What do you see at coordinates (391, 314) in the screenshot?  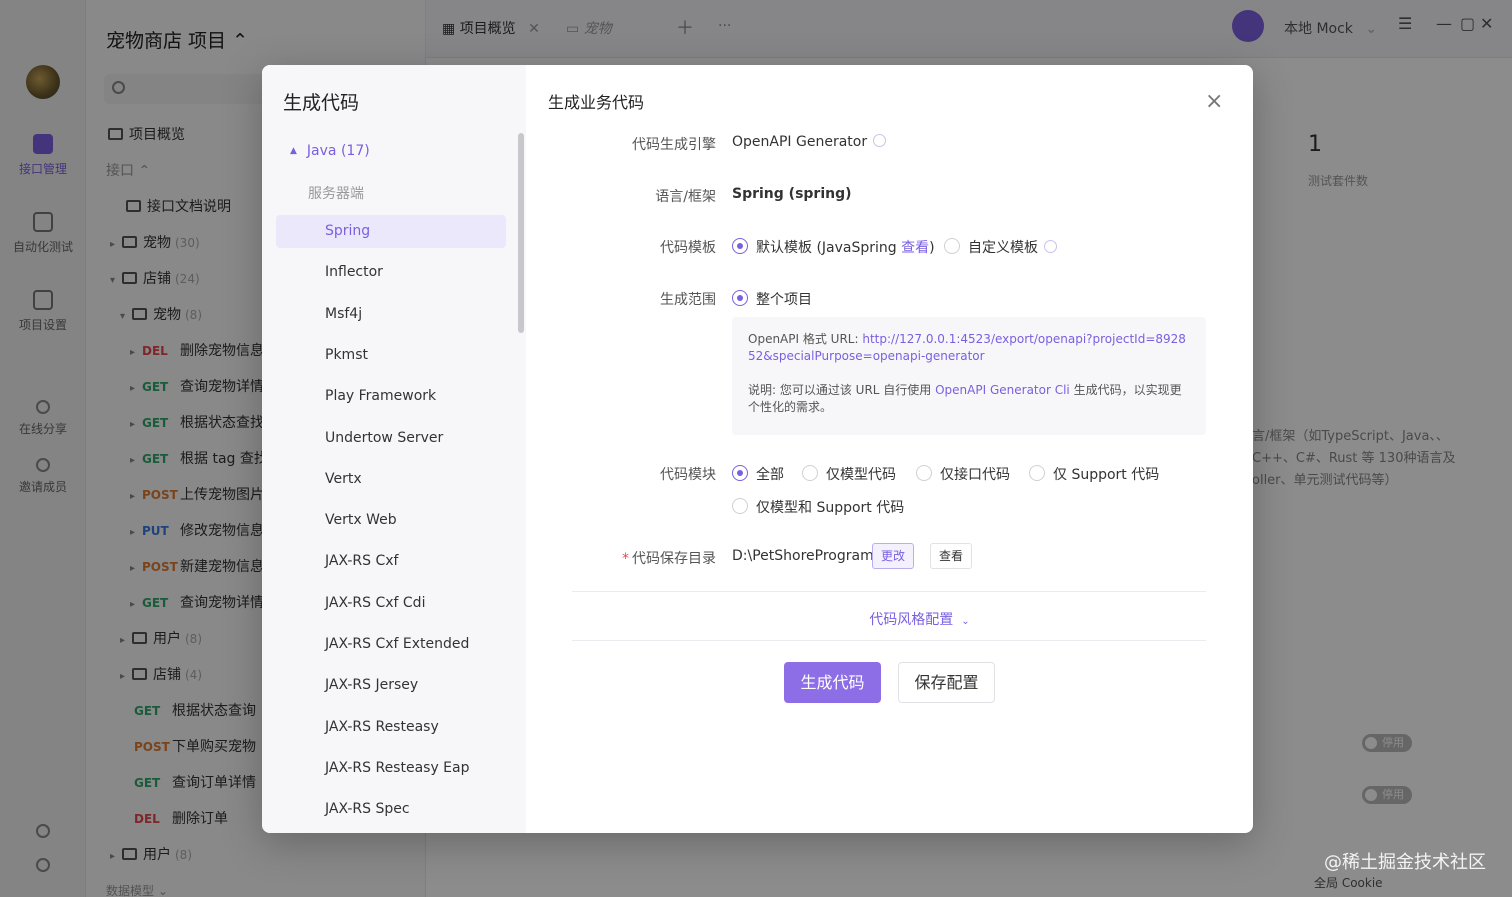 I see `generator-item: Msf4j` at bounding box center [391, 314].